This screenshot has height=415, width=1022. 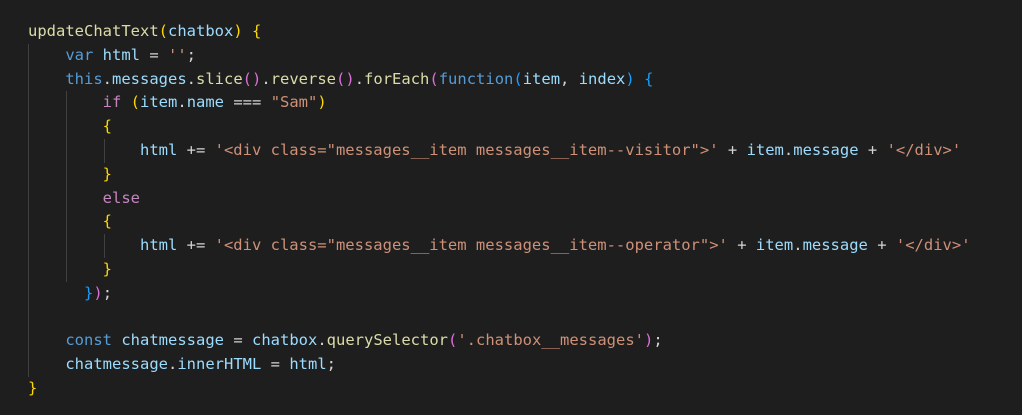 I want to click on code-line: if (item.name === "Sam"), so click(x=511, y=103).